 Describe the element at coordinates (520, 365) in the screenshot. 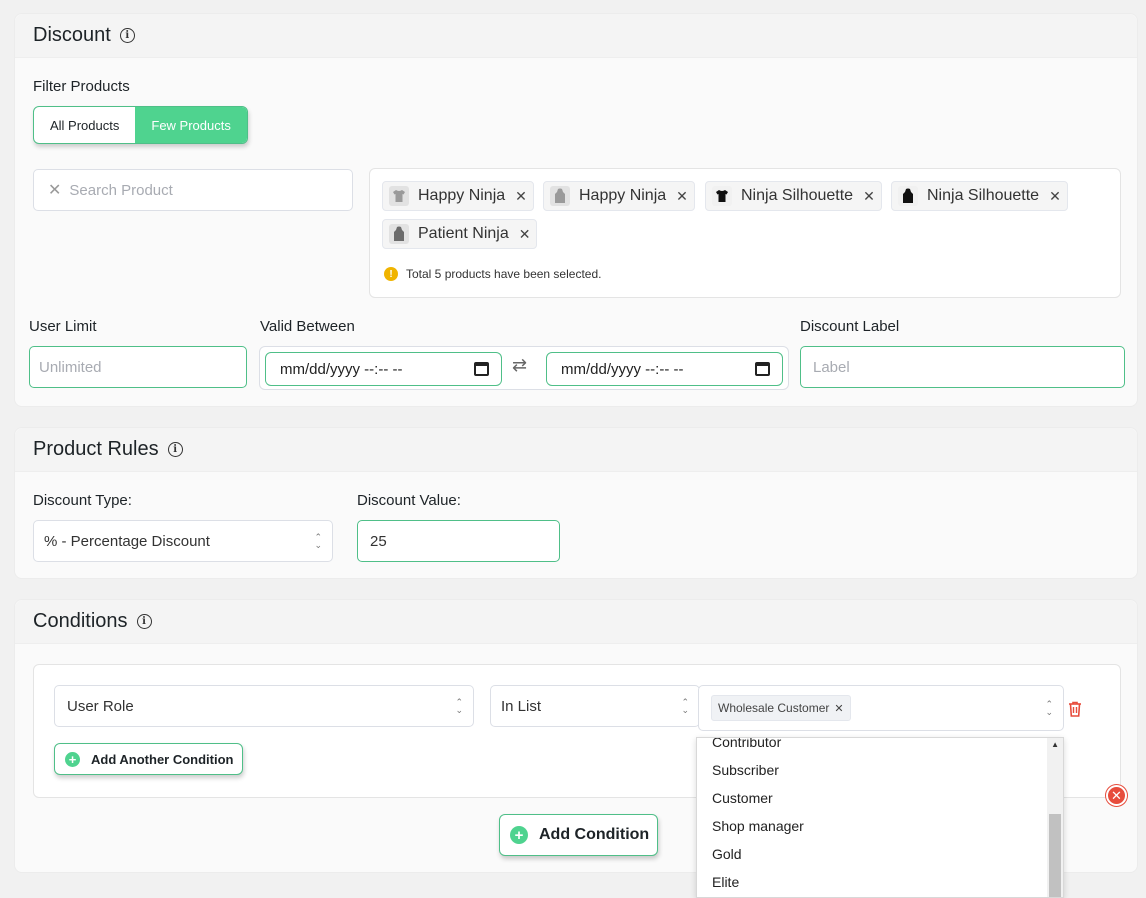

I see `swap-arrows-icon: ⇄` at that location.